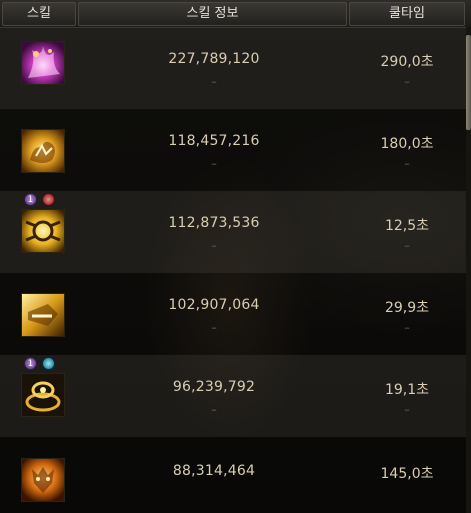 The height and width of the screenshot is (513, 471). I want to click on red-rune-badge, so click(48, 199).